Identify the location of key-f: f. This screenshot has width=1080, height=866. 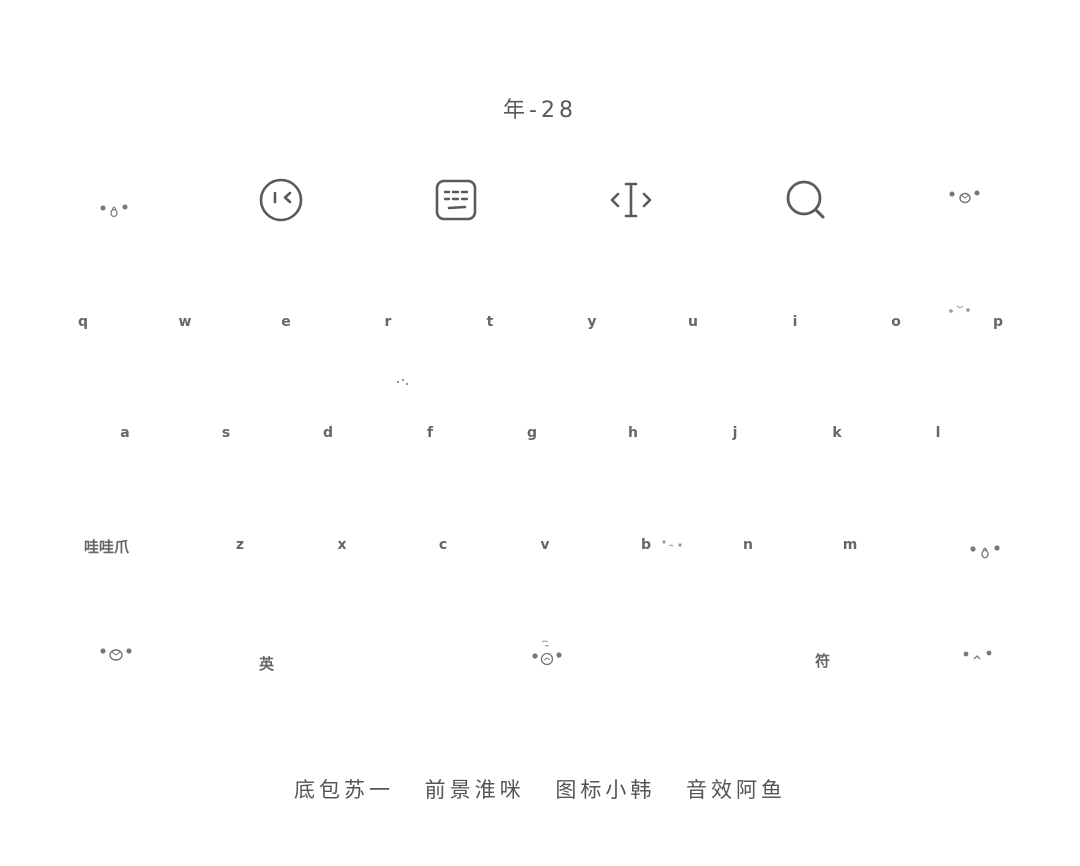
(430, 433).